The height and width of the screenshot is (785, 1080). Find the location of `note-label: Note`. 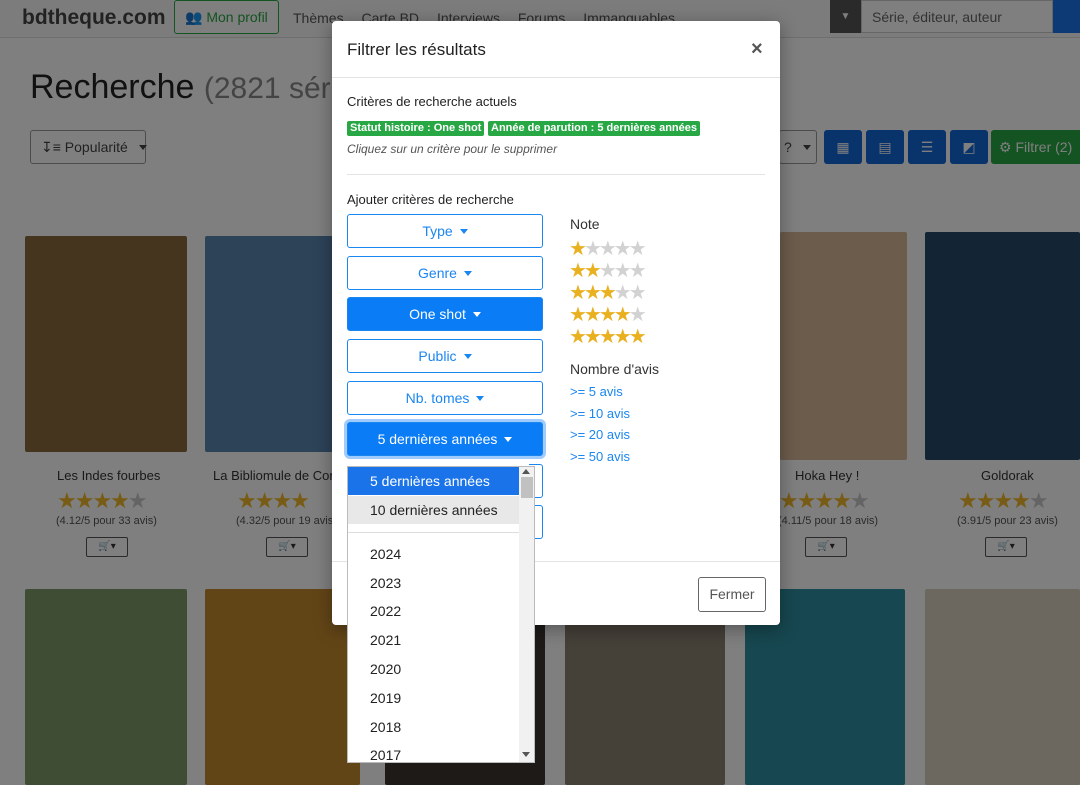

note-label: Note is located at coordinates (585, 224).